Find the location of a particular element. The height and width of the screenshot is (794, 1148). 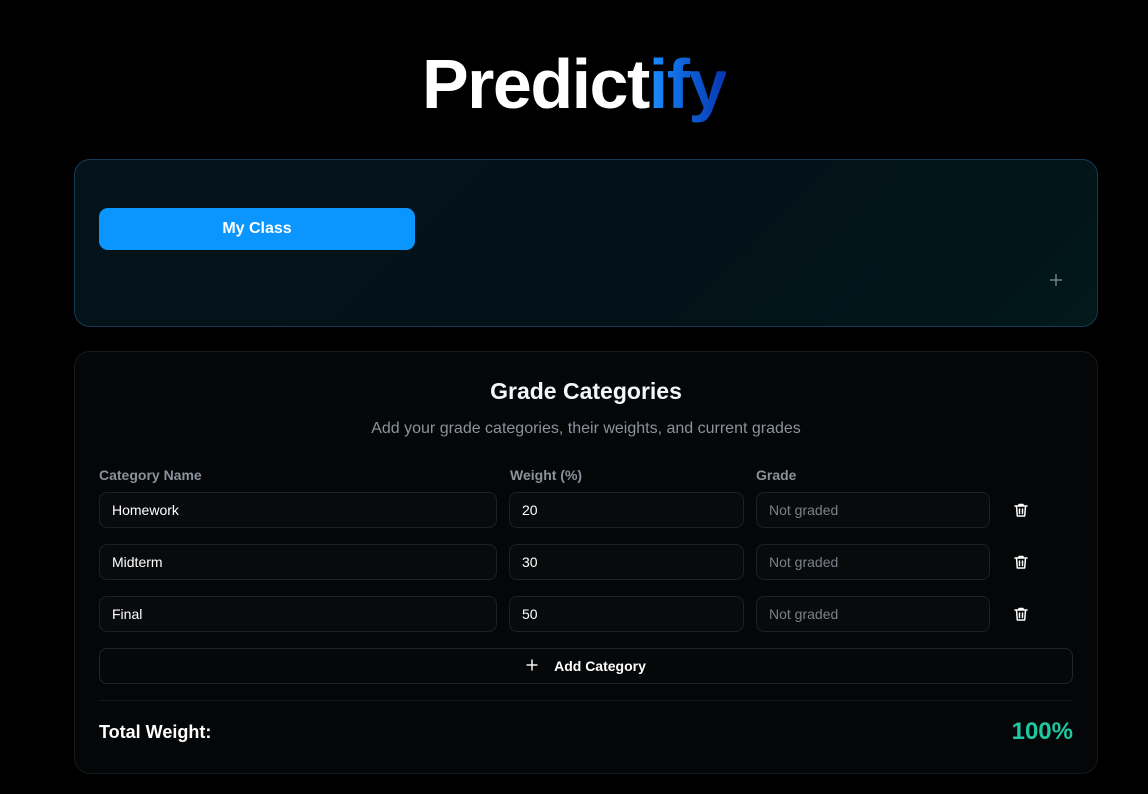

app-logo: Predictify is located at coordinates (574, 84).